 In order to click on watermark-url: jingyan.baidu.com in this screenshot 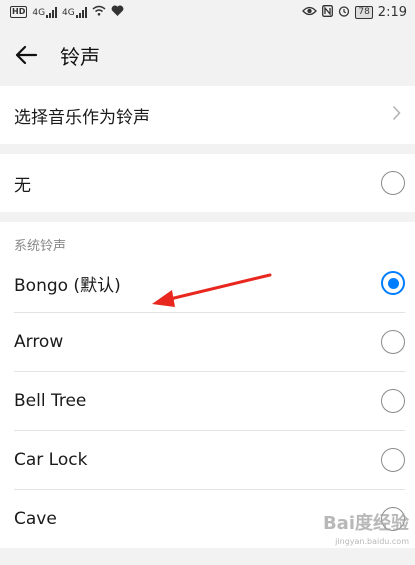, I will do `click(372, 541)`.